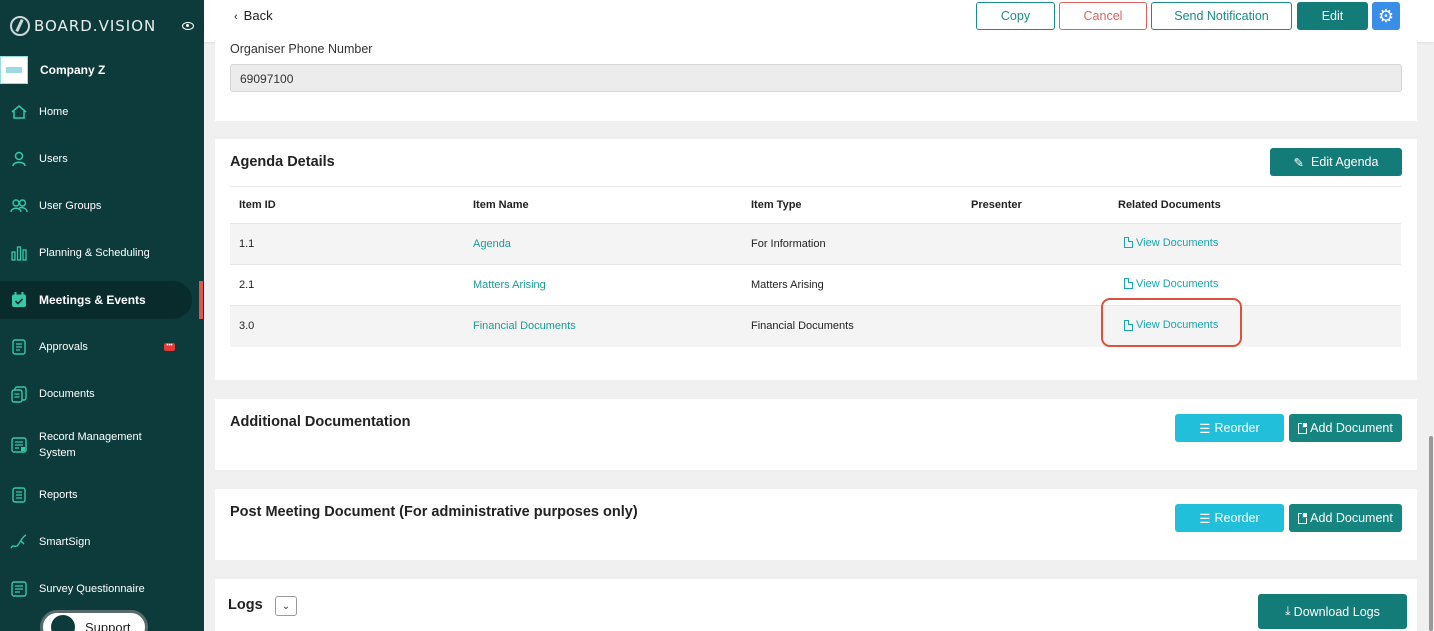 The height and width of the screenshot is (631, 1434). What do you see at coordinates (1103, 16) in the screenshot?
I see `cancel-button: Cancel` at bounding box center [1103, 16].